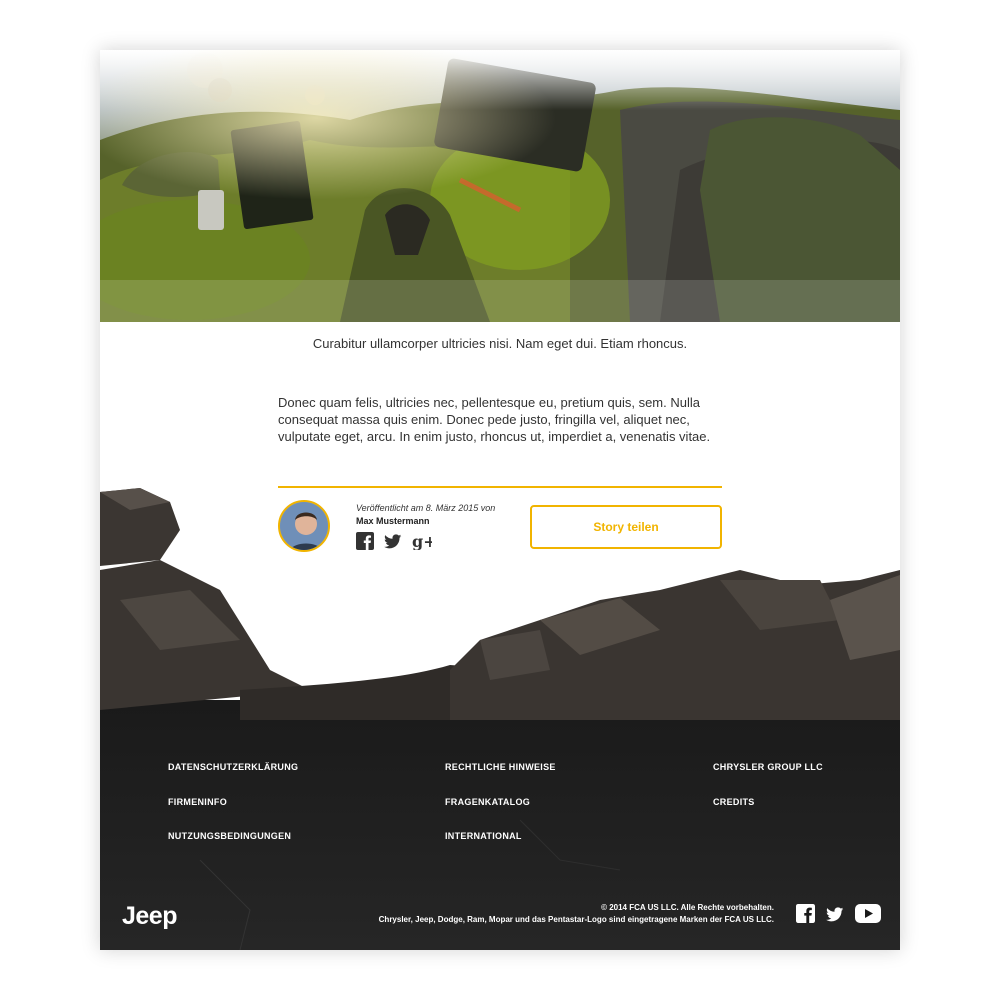  I want to click on yellow-divider, so click(500, 487).